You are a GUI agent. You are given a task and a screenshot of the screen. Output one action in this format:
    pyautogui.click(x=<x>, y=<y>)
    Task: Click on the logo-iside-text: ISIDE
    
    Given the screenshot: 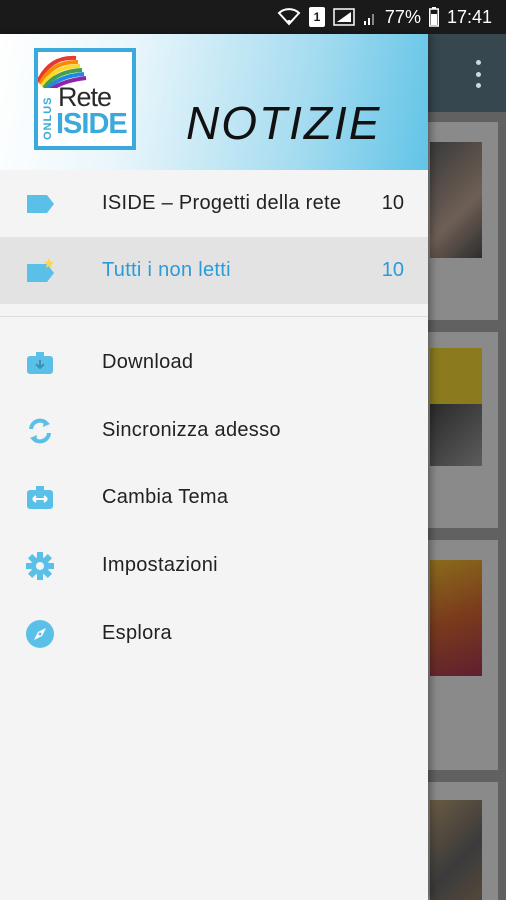 What is the action you would take?
    pyautogui.click(x=92, y=124)
    